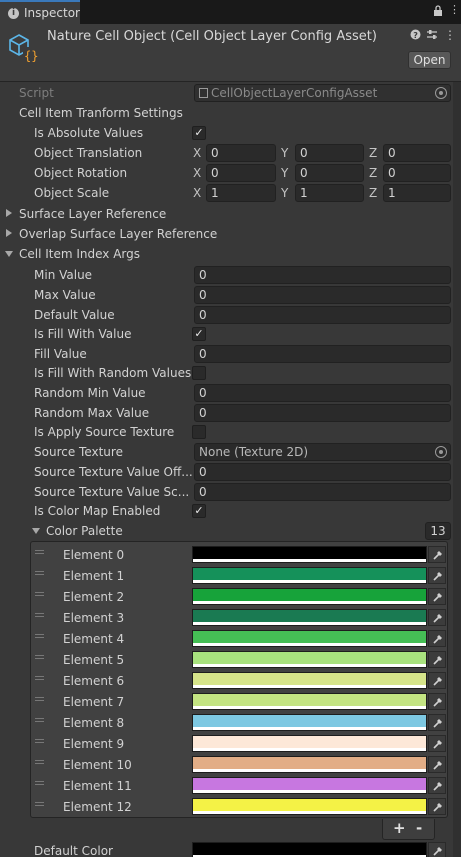 Image resolution: width=461 pixels, height=857 pixels. I want to click on help-icon: ?, so click(415, 36).